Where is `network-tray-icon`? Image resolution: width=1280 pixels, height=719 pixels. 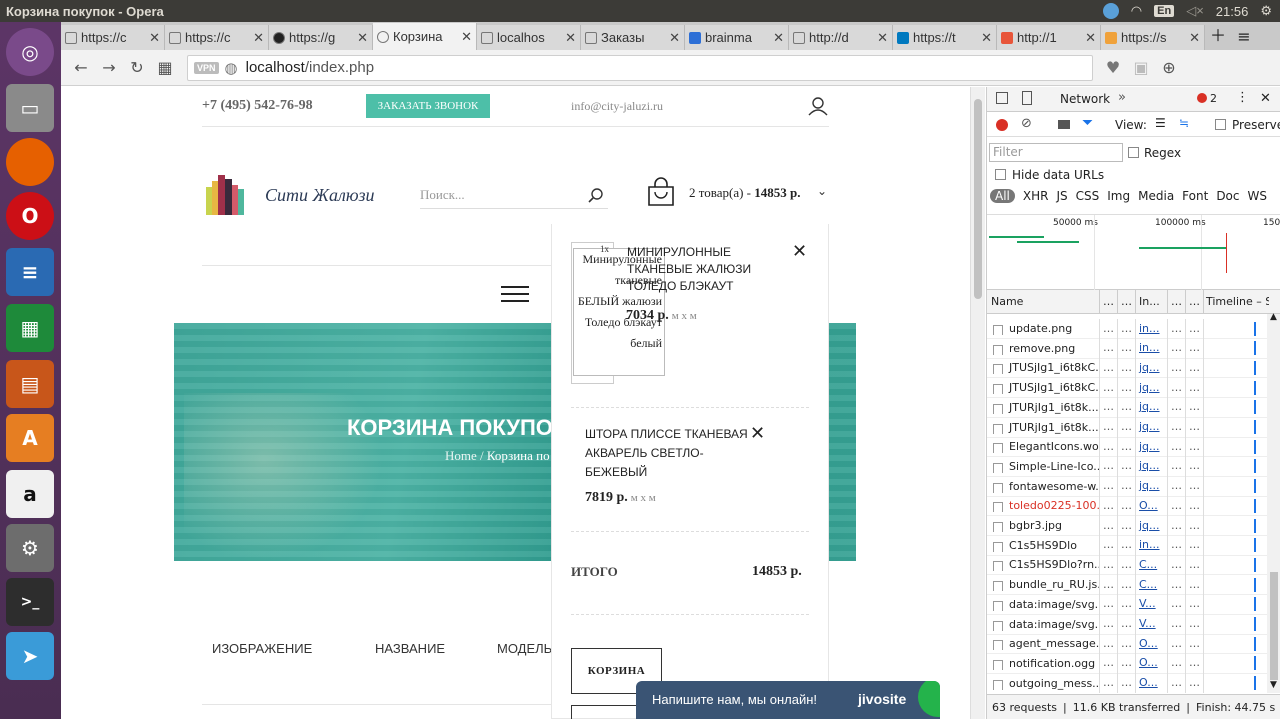 network-tray-icon is located at coordinates (1110, 11).